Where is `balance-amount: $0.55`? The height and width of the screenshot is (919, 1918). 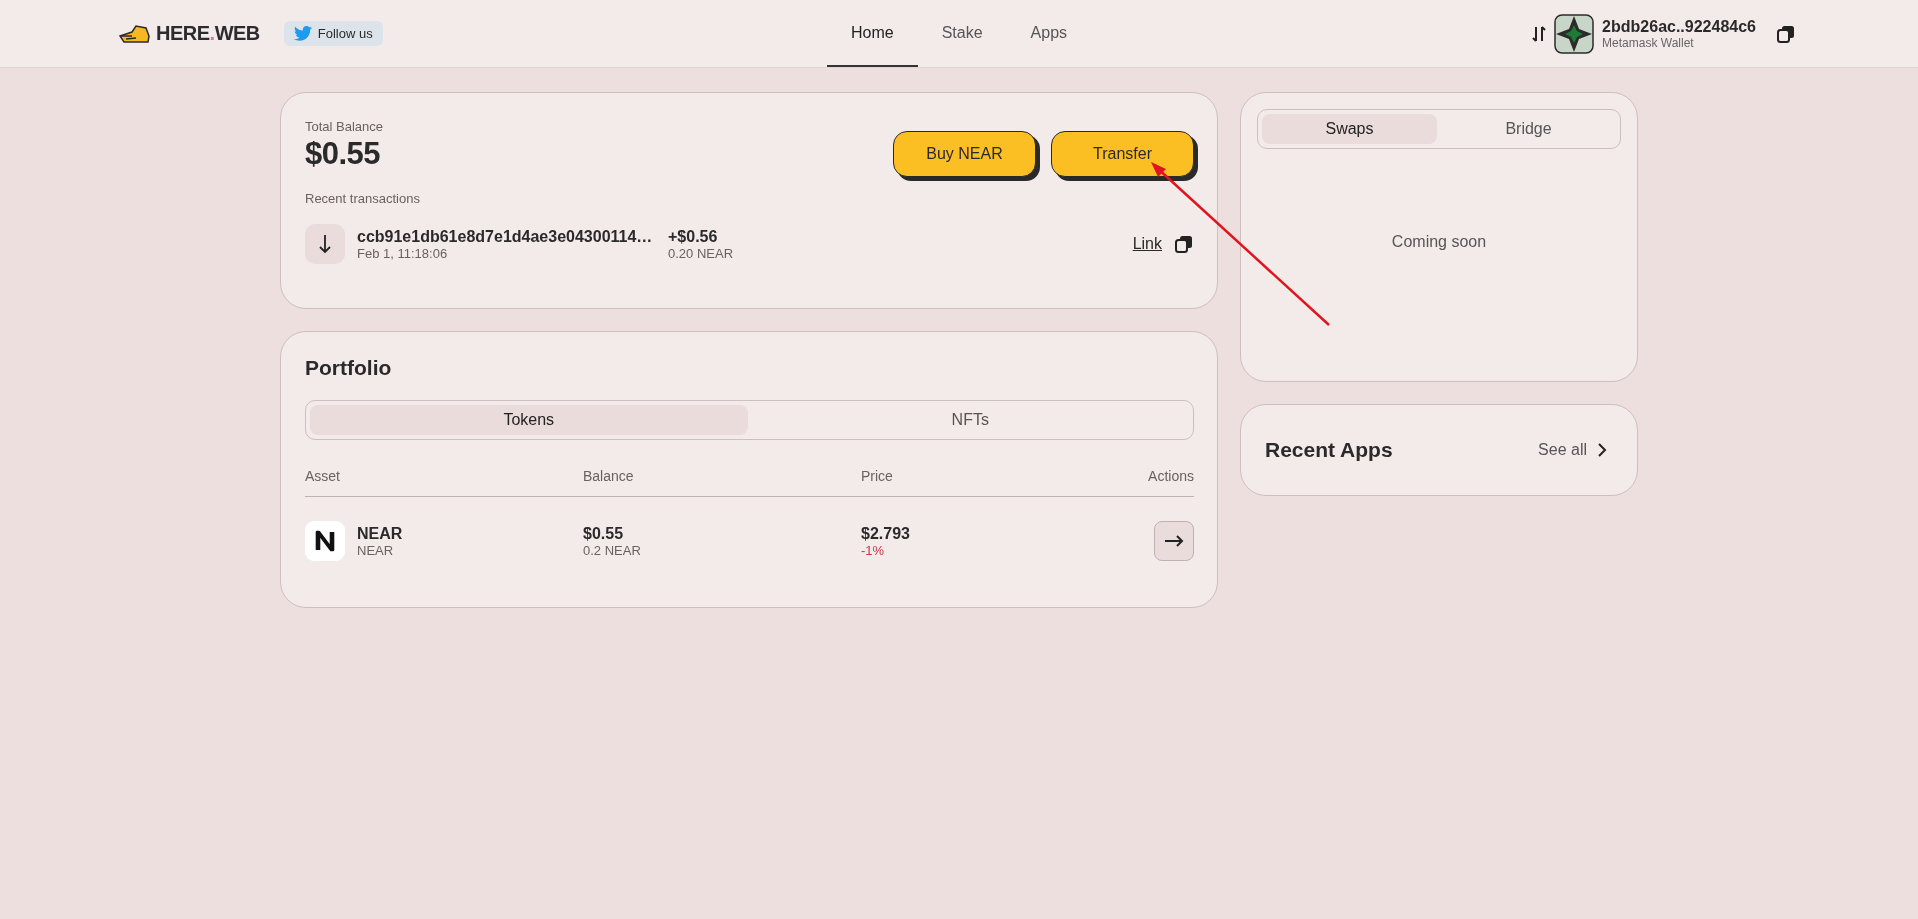
balance-amount: $0.55 is located at coordinates (343, 154).